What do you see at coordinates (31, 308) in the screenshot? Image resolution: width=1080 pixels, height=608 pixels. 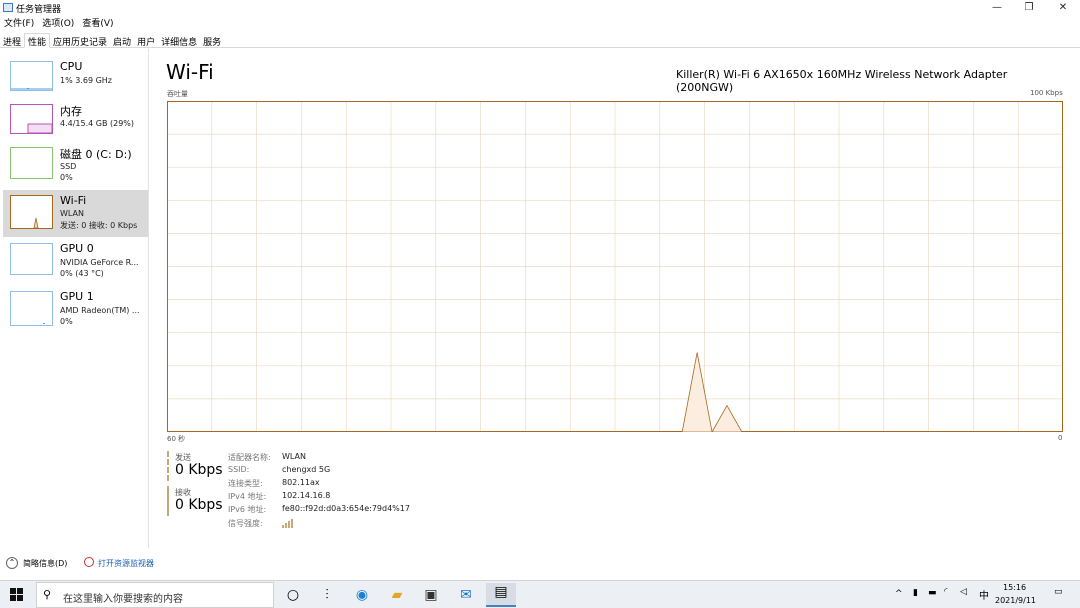 I see `gpu1-thumbnail-graph` at bounding box center [31, 308].